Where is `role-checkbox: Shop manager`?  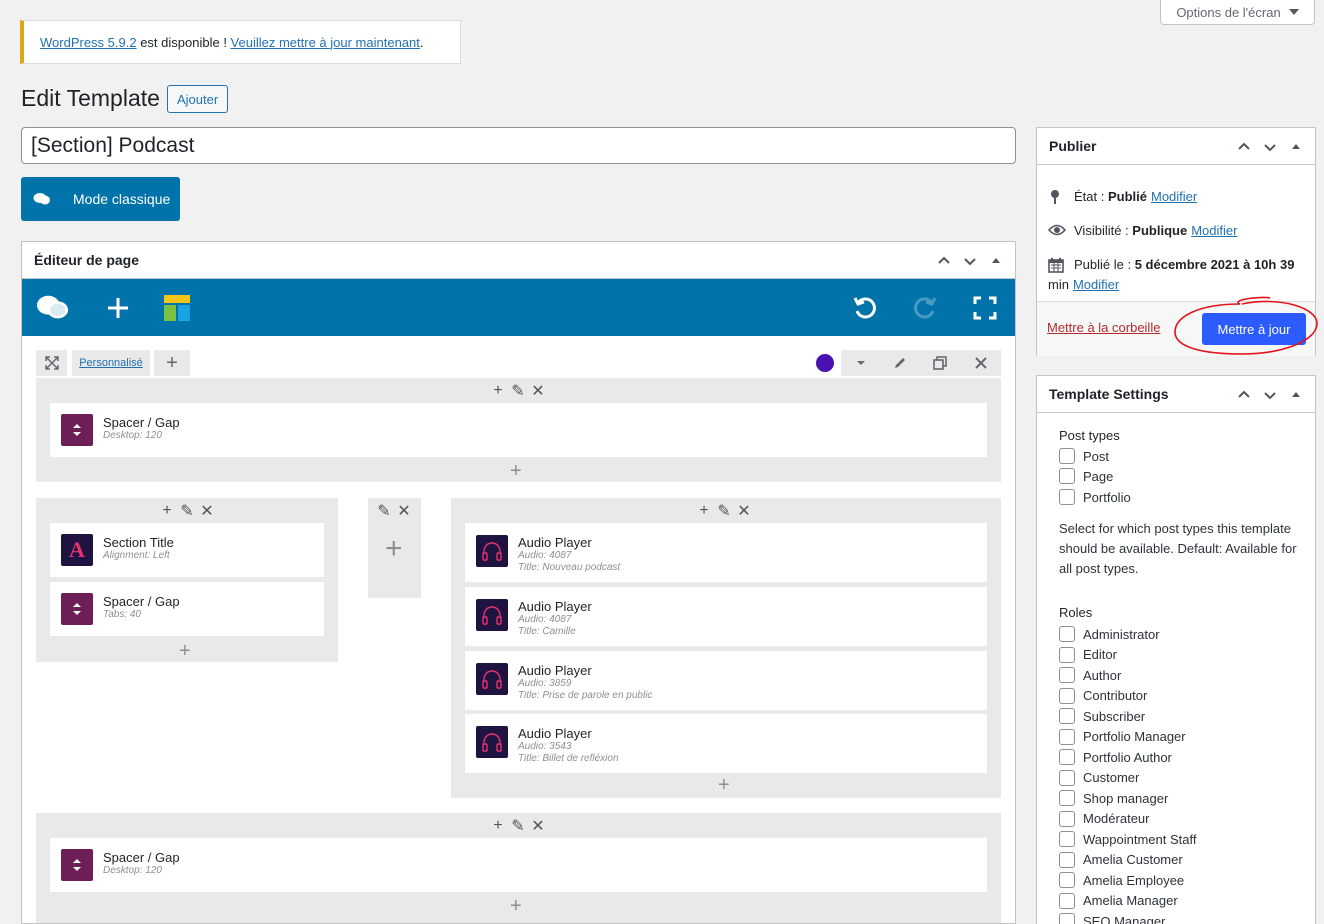
role-checkbox: Shop manager is located at coordinates (1113, 798).